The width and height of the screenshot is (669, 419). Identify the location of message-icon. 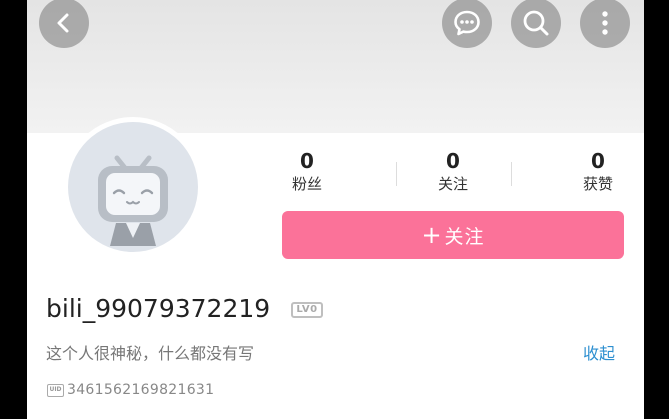
(467, 23).